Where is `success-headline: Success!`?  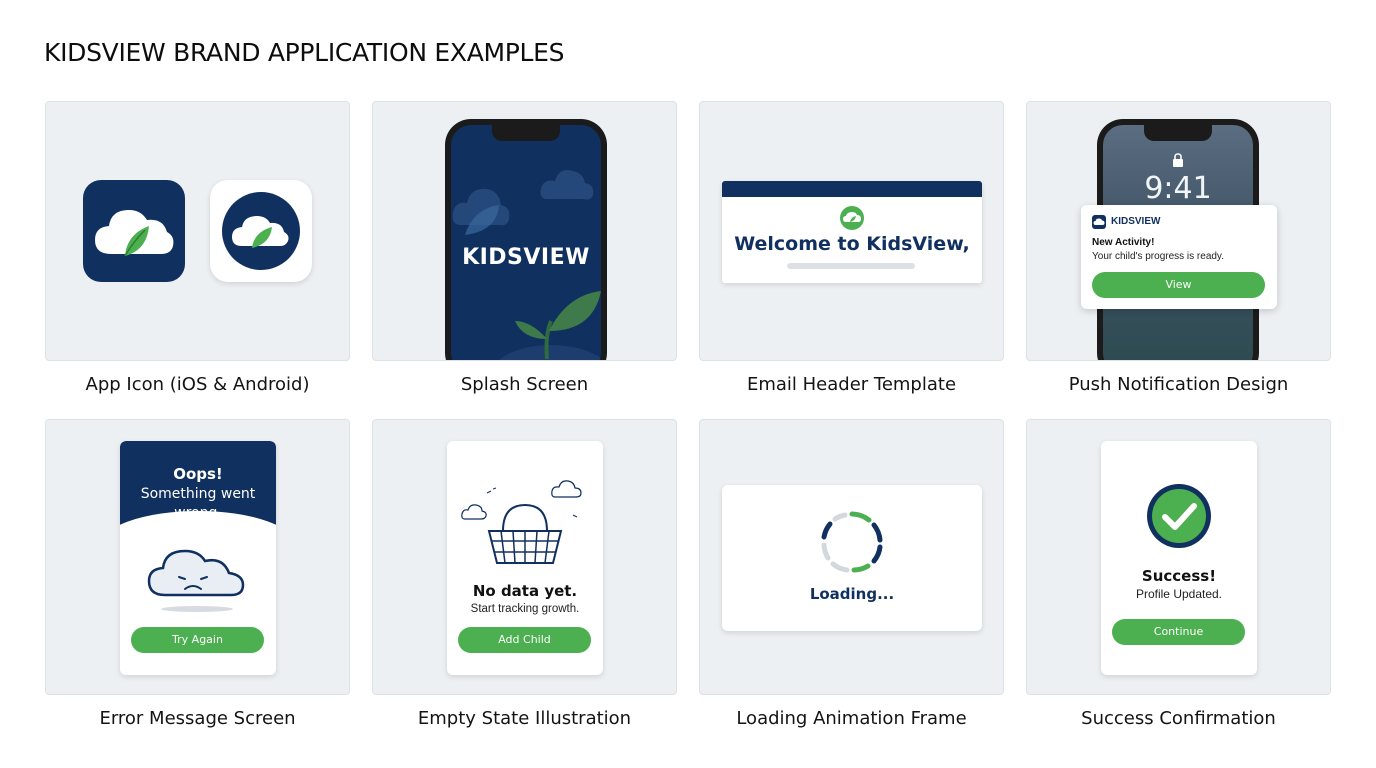
success-headline: Success! is located at coordinates (1179, 576).